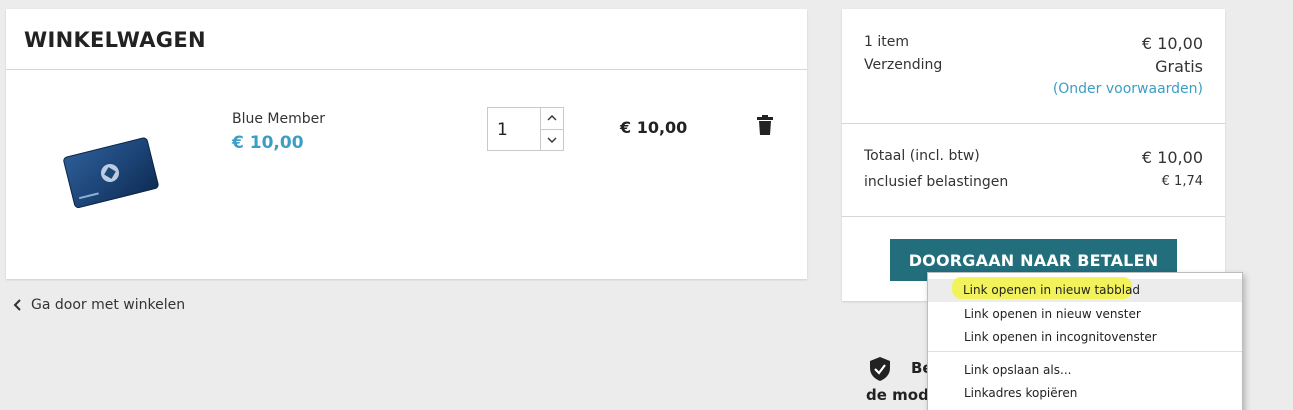 This screenshot has width=1293, height=410. I want to click on product-card-image, so click(111, 173).